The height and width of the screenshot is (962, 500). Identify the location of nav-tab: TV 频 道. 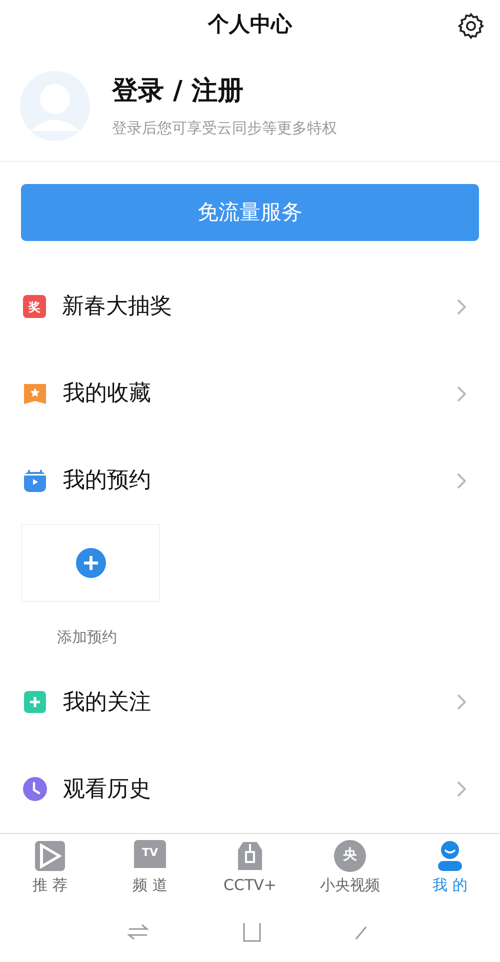
(150, 868).